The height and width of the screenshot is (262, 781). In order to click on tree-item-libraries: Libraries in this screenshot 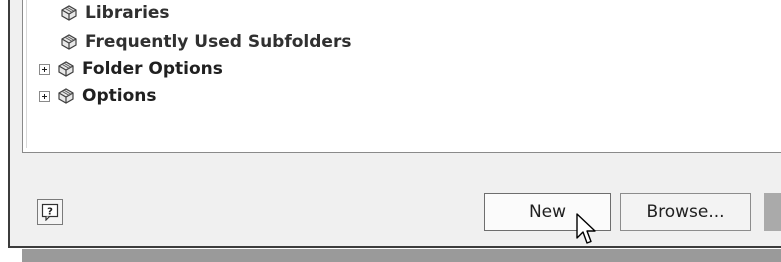, I will do `click(114, 13)`.